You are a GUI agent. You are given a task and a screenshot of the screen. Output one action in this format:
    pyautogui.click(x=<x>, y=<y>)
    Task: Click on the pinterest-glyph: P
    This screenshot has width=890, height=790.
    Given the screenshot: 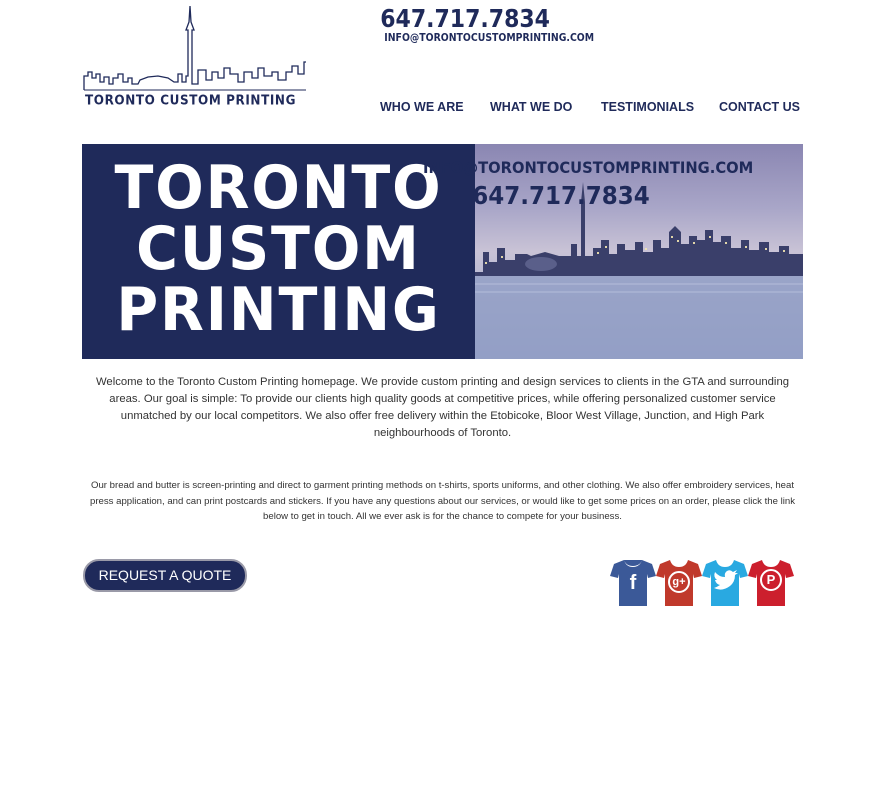 What is the action you would take?
    pyautogui.click(x=771, y=579)
    